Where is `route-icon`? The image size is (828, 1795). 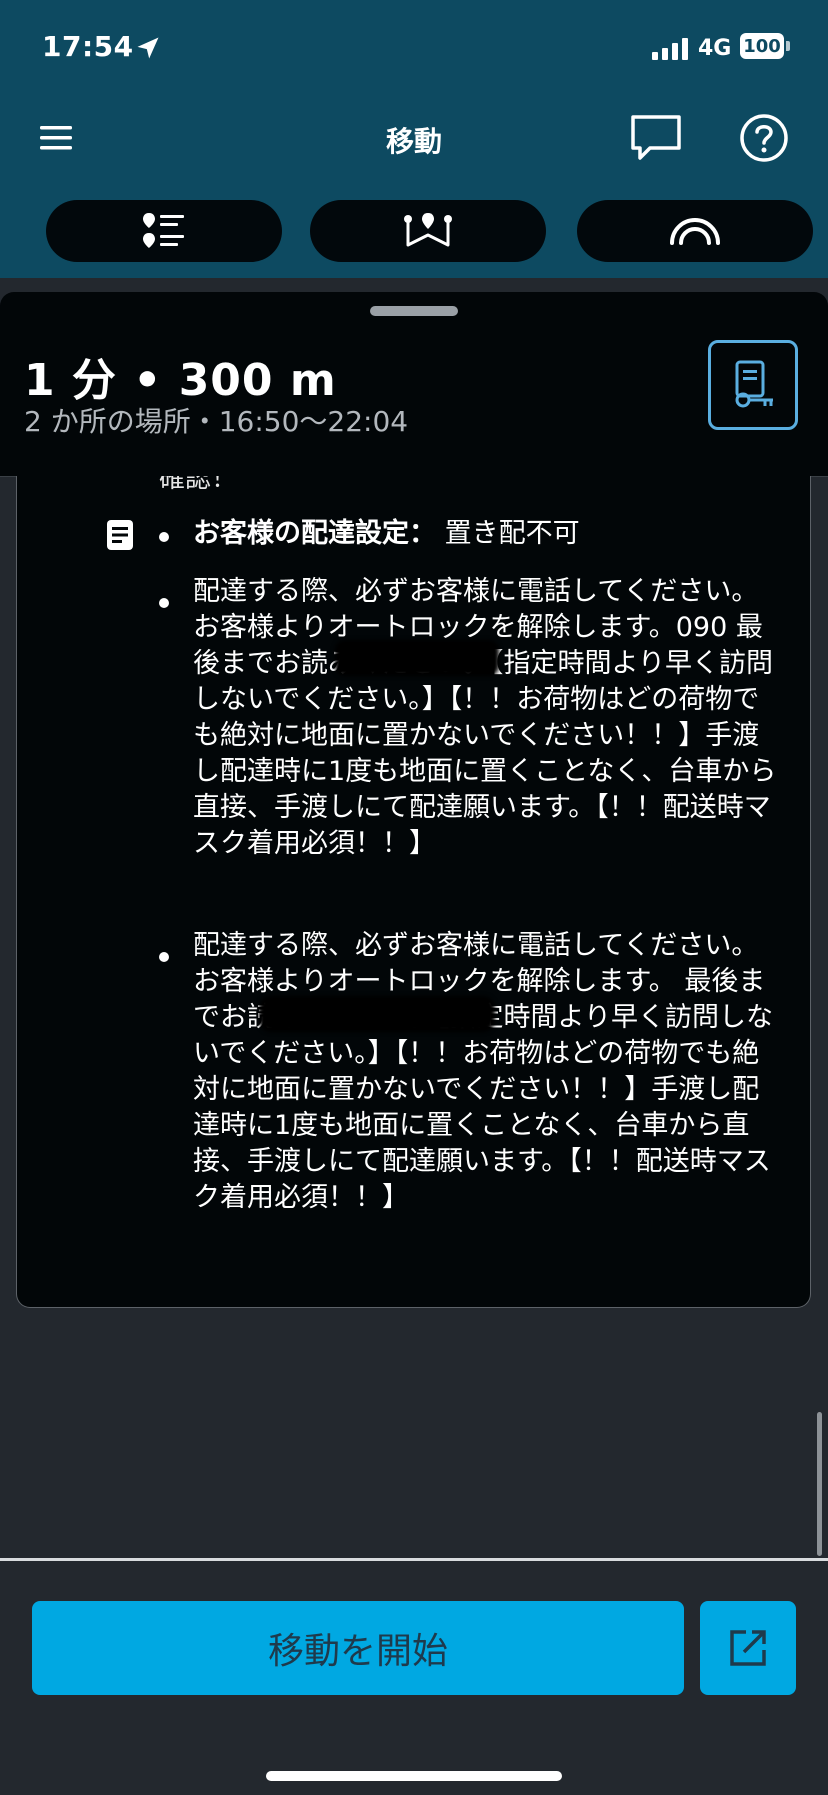 route-icon is located at coordinates (428, 230).